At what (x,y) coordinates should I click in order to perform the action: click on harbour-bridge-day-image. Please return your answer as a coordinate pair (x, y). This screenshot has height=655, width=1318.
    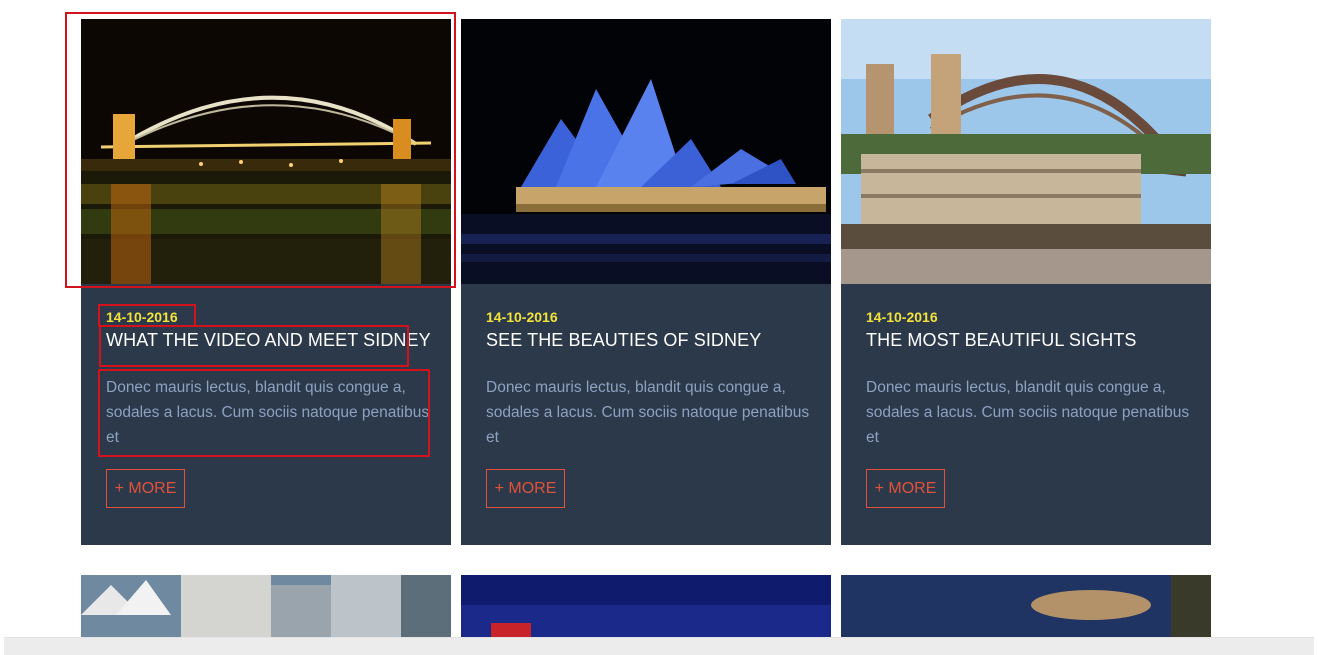
    Looking at the image, I should click on (1026, 151).